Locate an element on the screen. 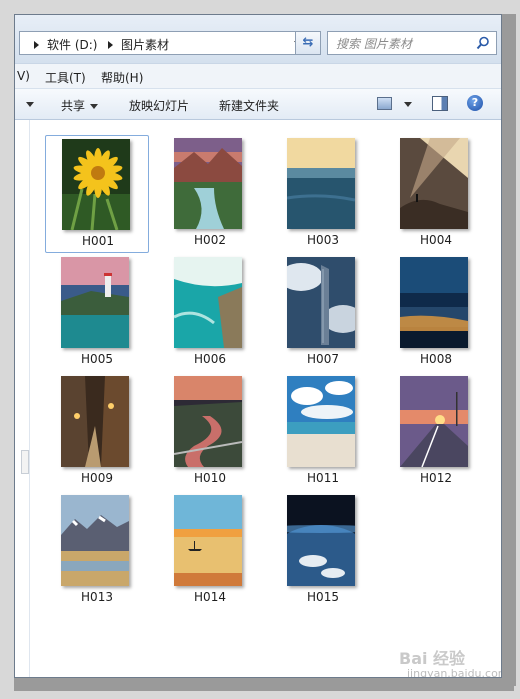 This screenshot has height=699, width=520. watermark-logo: Bai 经验 is located at coordinates (432, 658).